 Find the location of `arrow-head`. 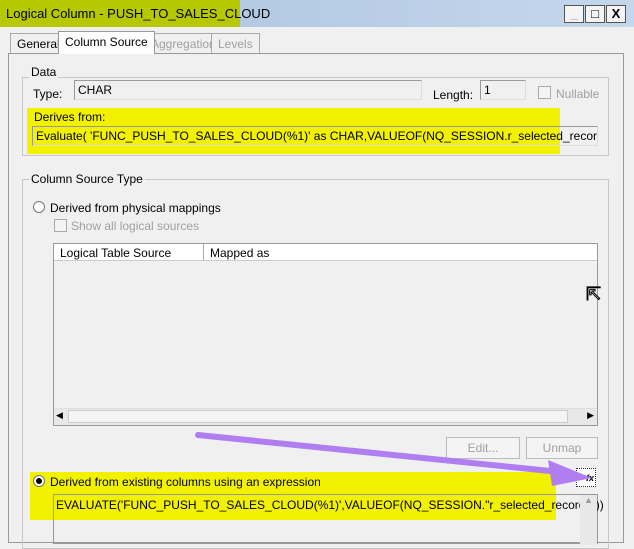

arrow-head is located at coordinates (570, 473).